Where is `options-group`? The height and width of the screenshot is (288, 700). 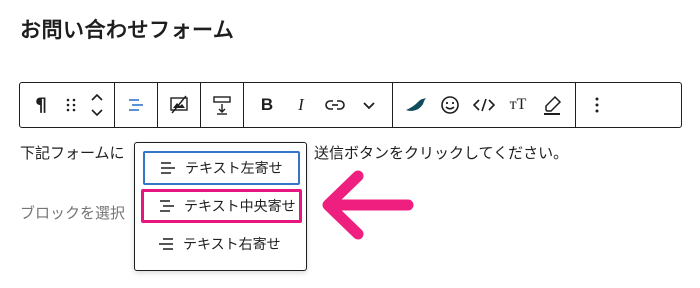
options-group is located at coordinates (597, 105).